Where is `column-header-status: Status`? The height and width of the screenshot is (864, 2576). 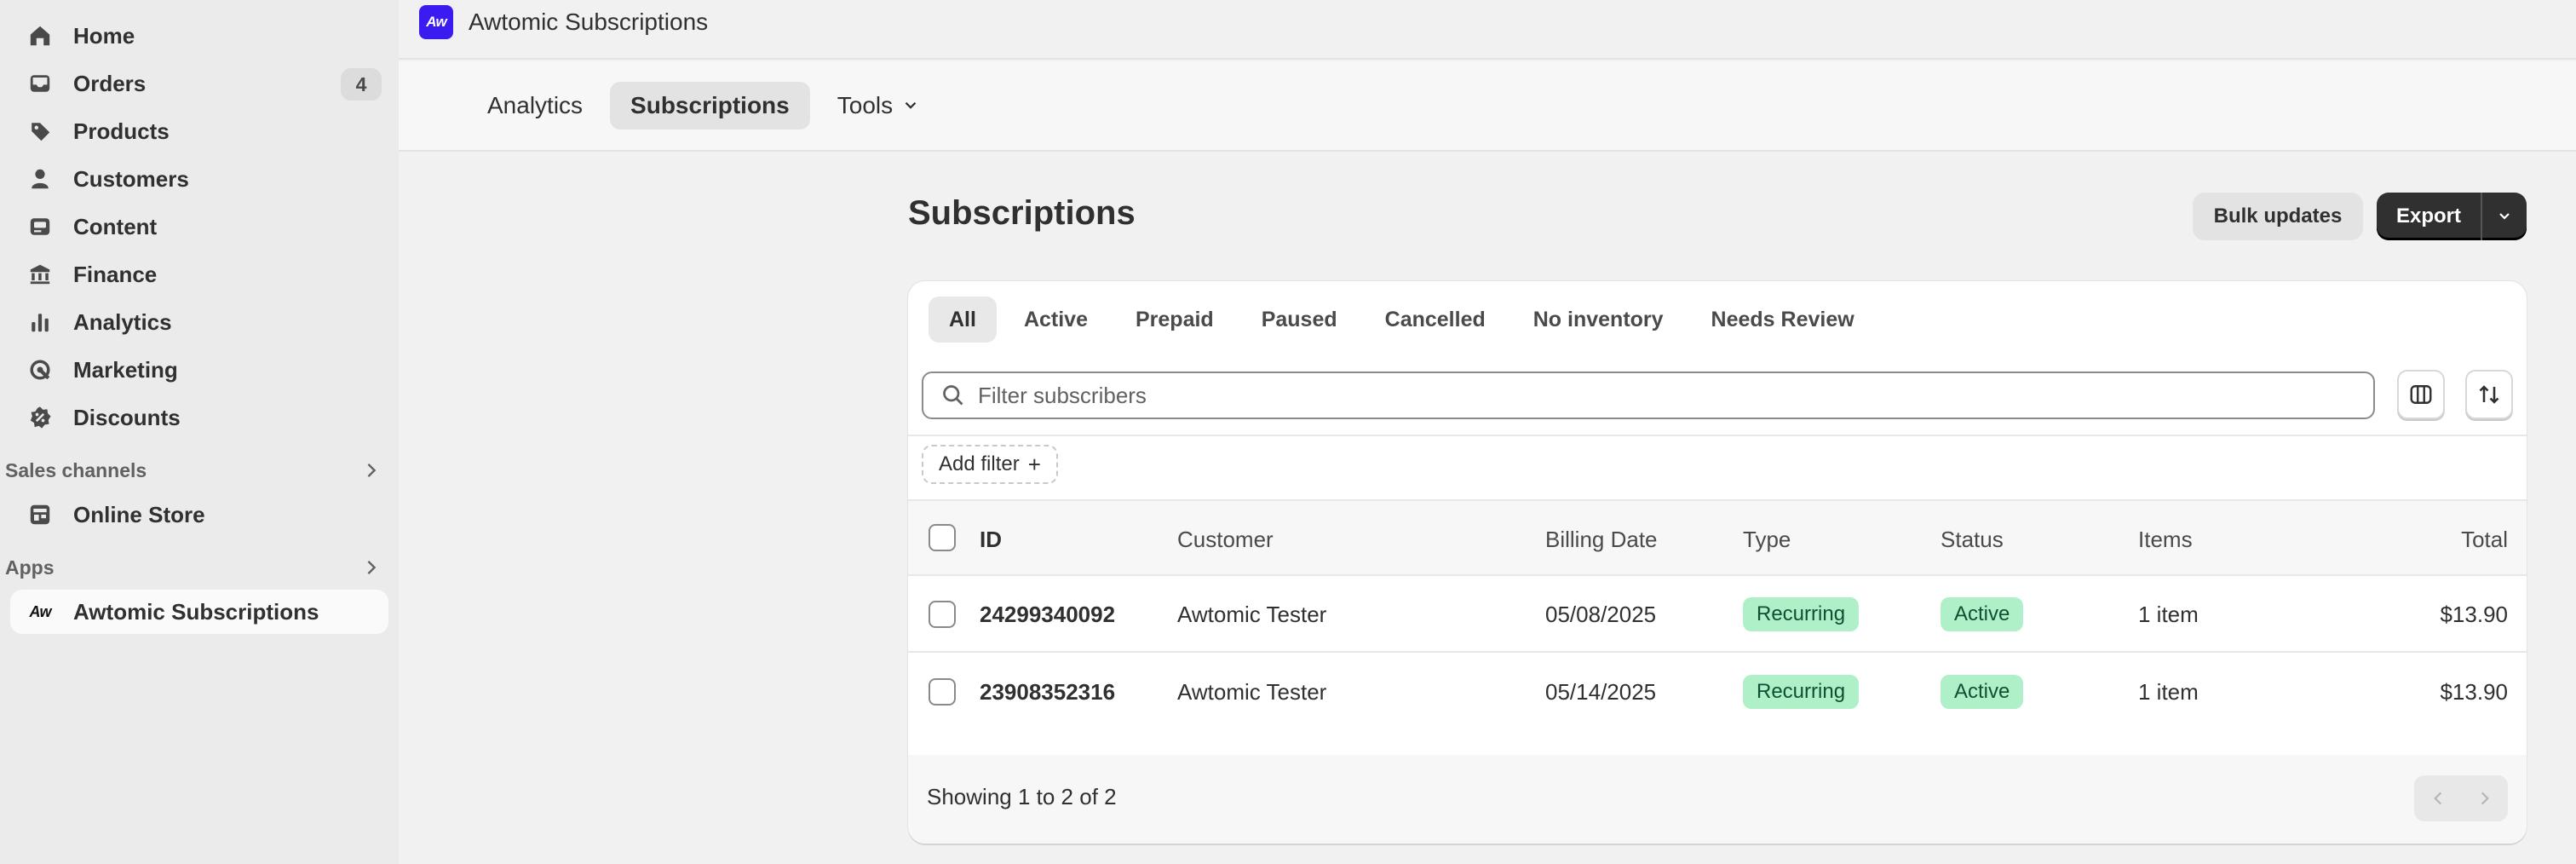
column-header-status: Status is located at coordinates (1973, 540).